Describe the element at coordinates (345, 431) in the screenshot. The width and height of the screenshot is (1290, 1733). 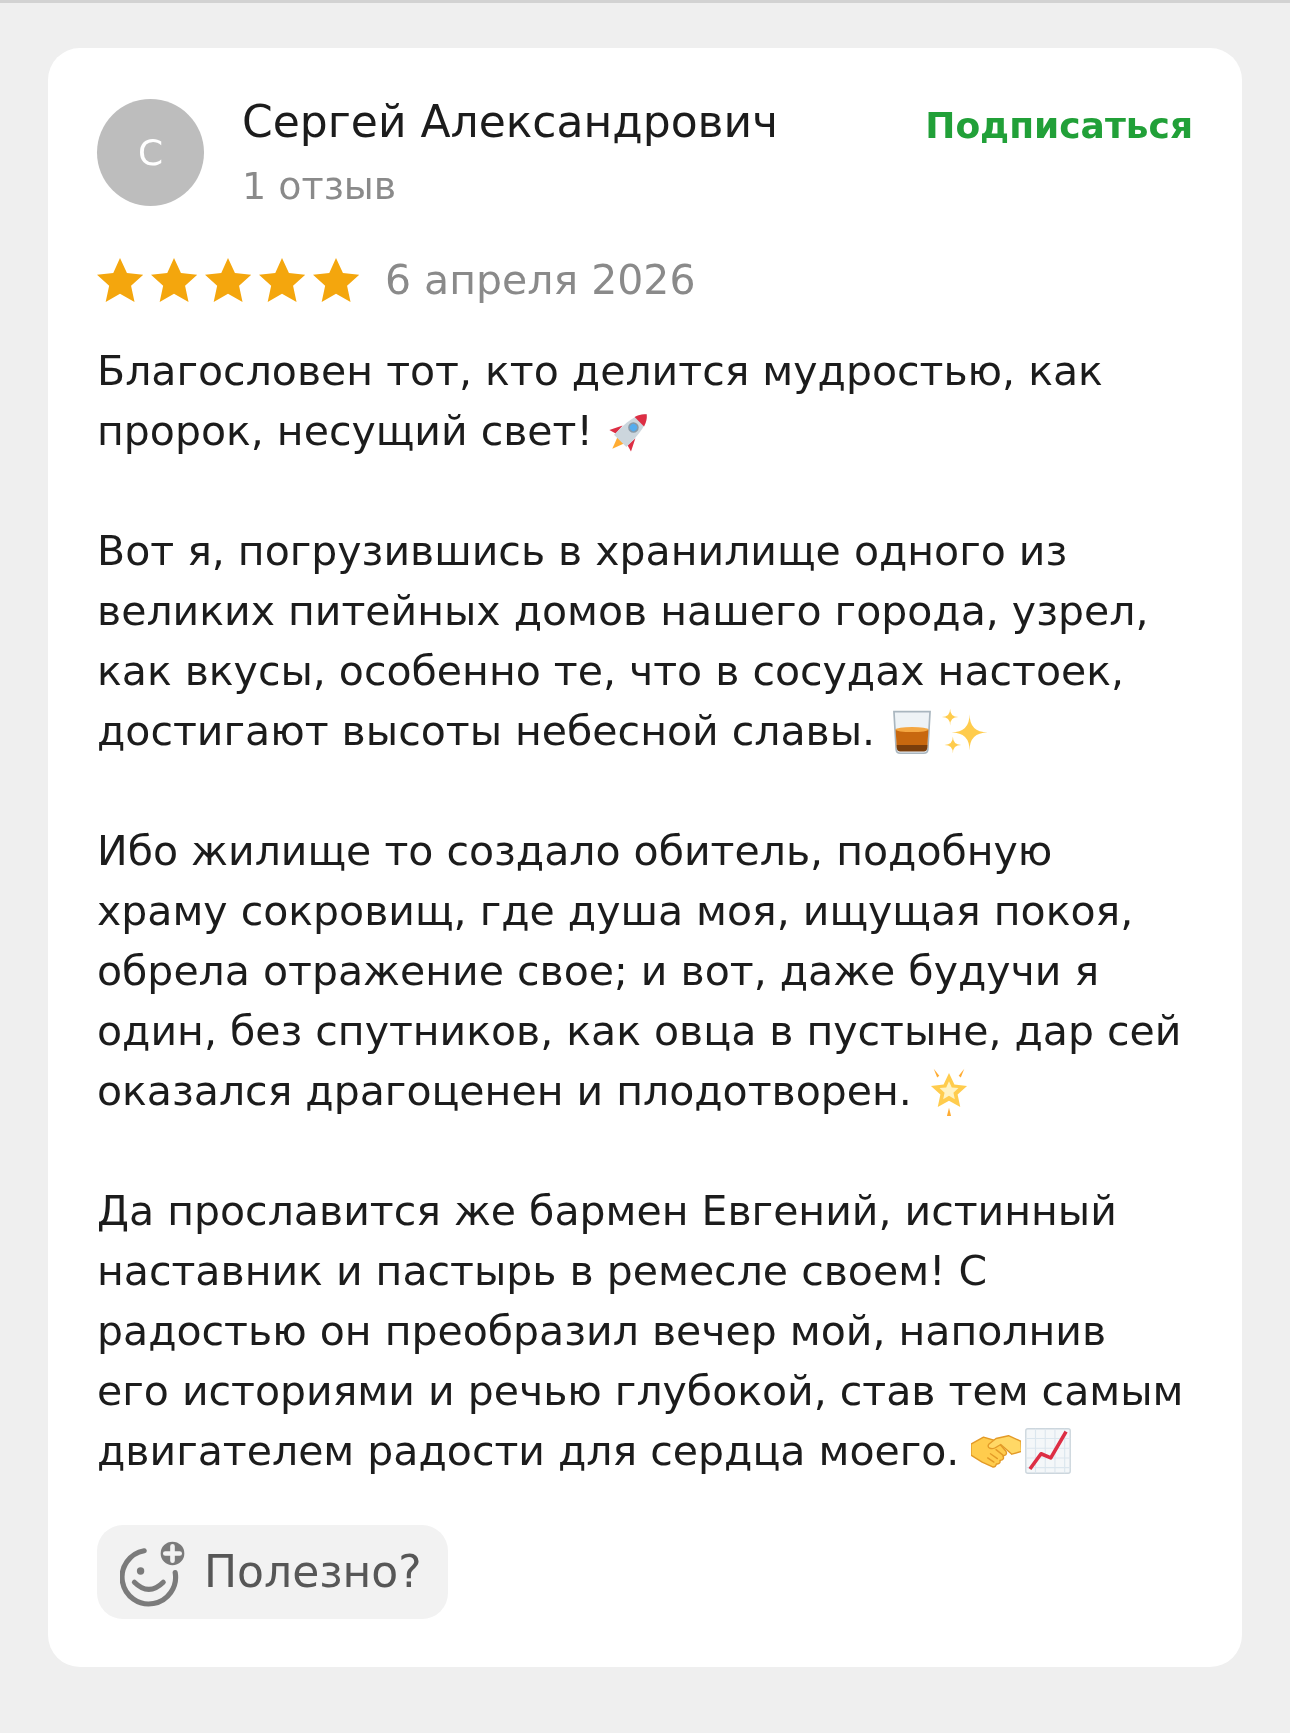
I see `review-text-line: пророк, несущий свет!` at that location.